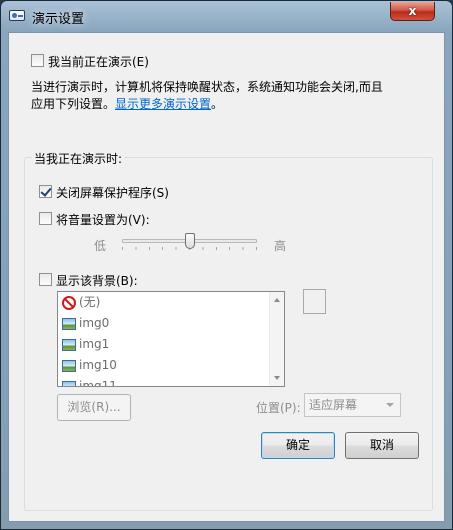  What do you see at coordinates (45, 191) in the screenshot?
I see `screensaver-checkbox` at bounding box center [45, 191].